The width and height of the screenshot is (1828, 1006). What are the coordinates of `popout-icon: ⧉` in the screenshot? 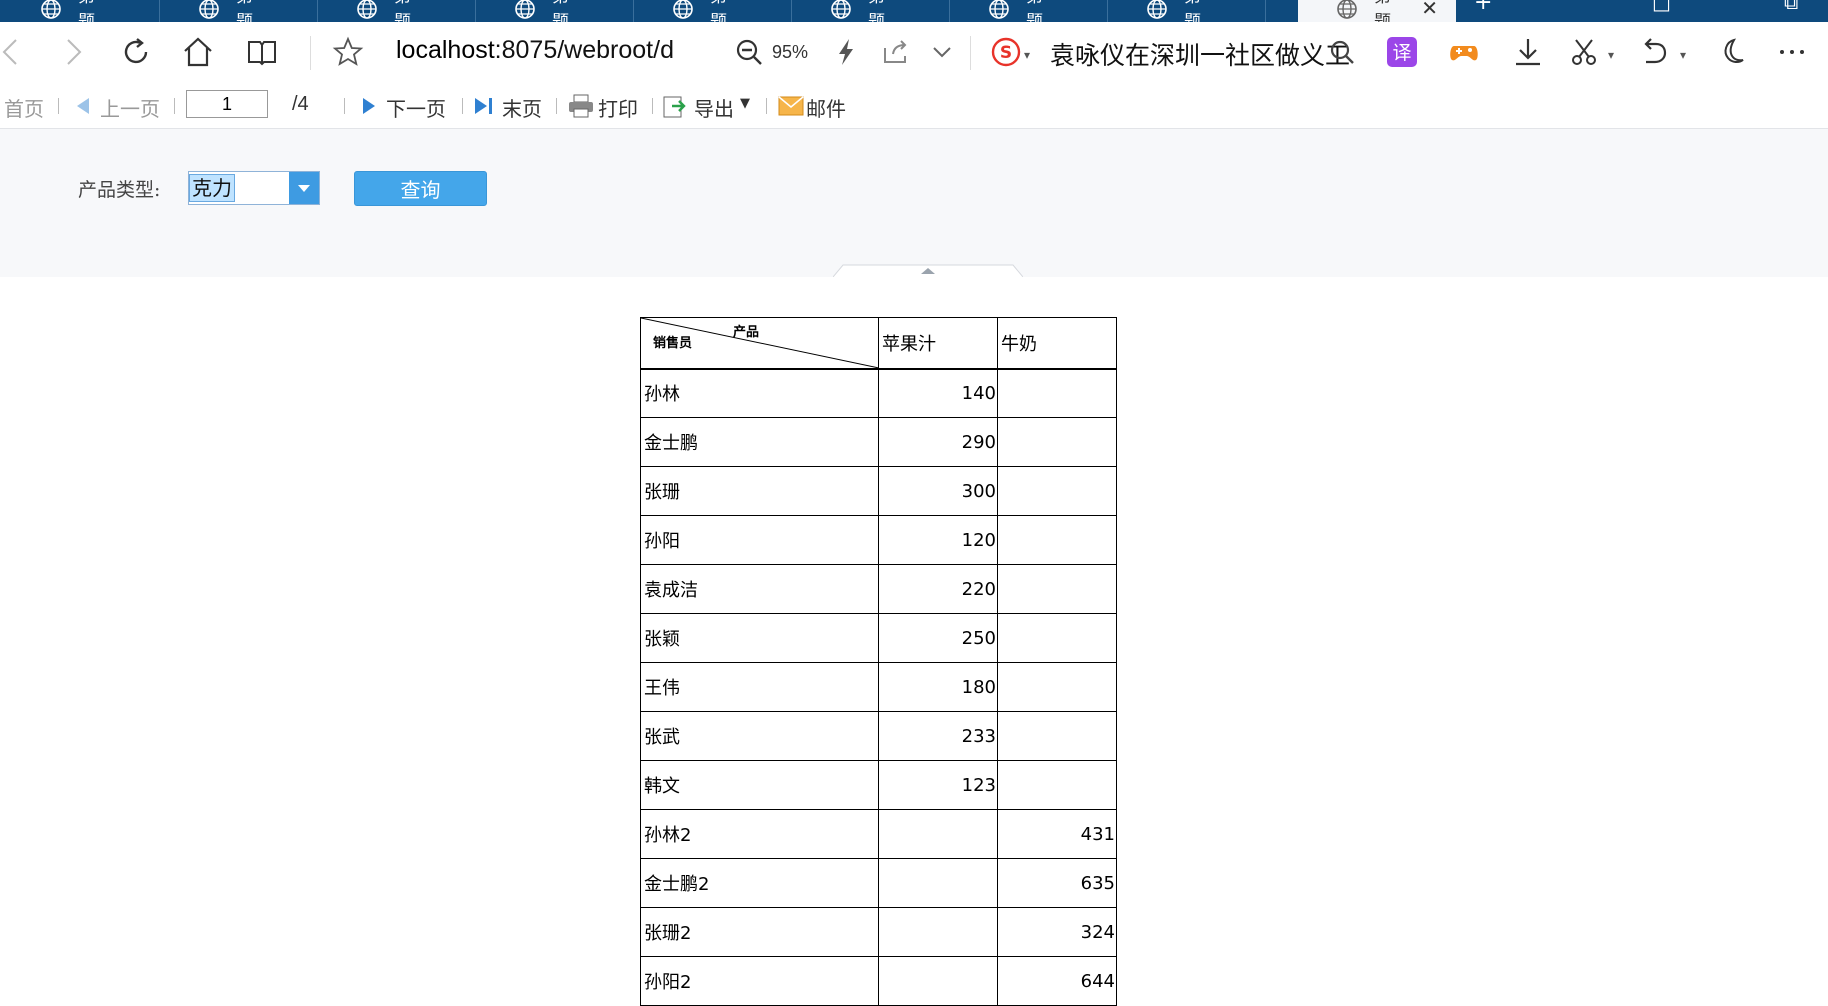 It's located at (1791, 7).